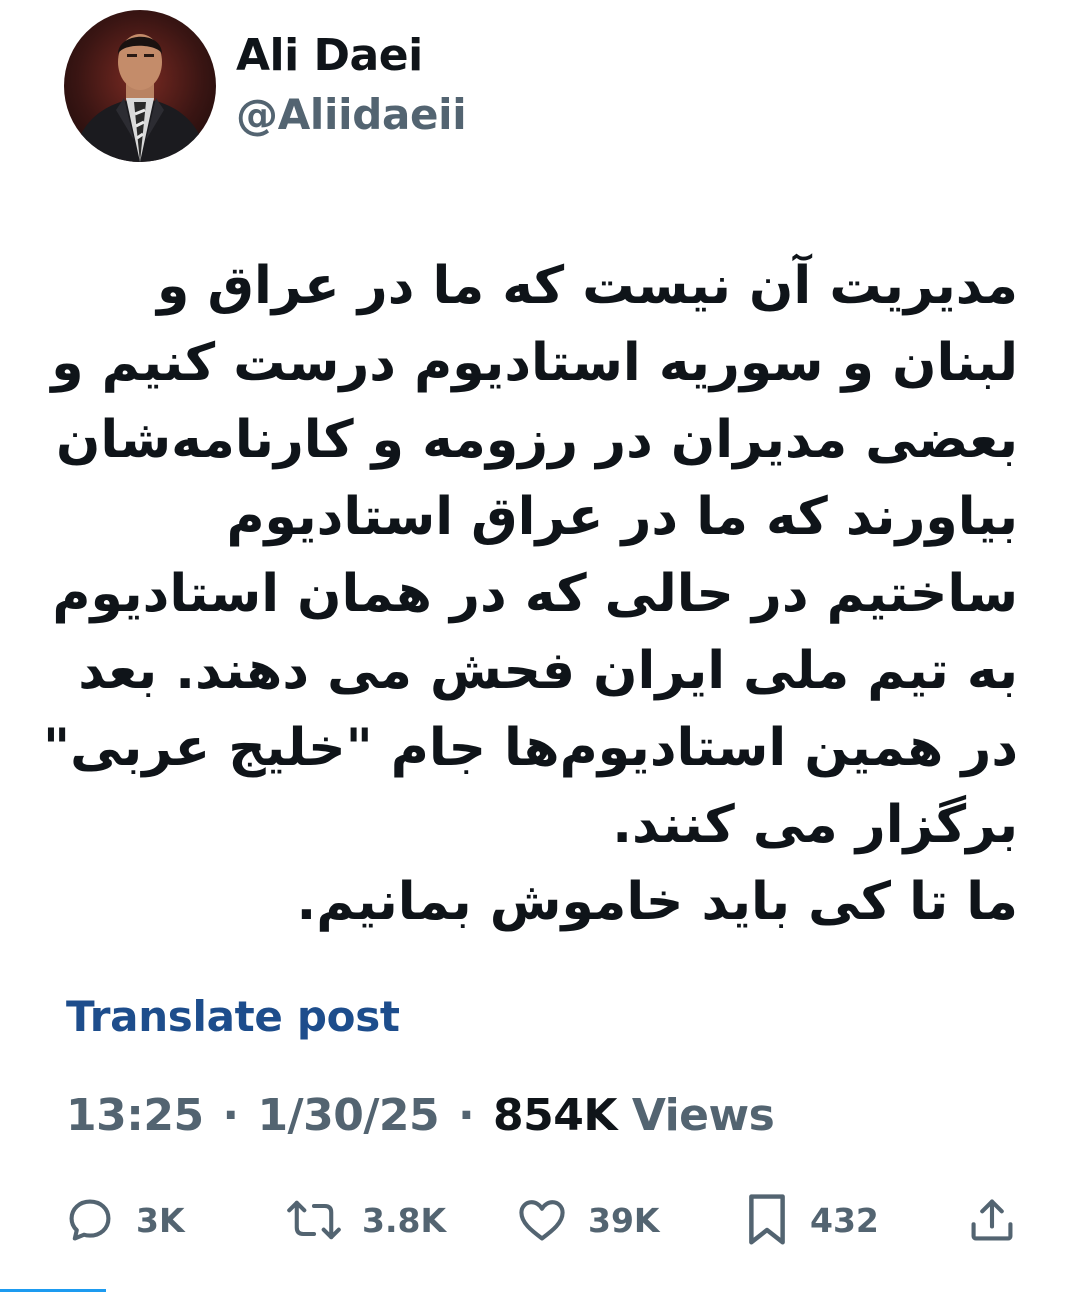 This screenshot has width=1080, height=1292. I want to click on post-text-line: مدیریت آن نیست که ما در عراق و, so click(587, 286).